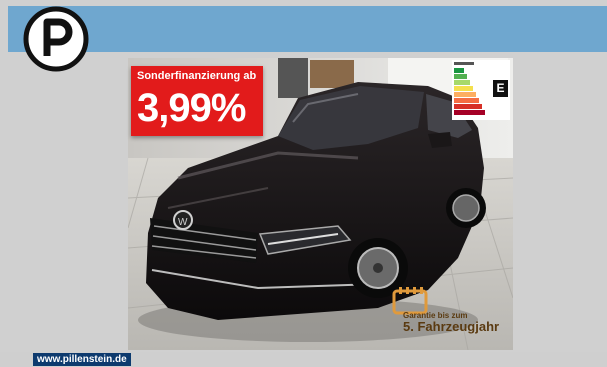 This screenshot has height=367, width=607. I want to click on promo-financing-badge: Sonderfinanzierung ab 3,99%, so click(197, 101).